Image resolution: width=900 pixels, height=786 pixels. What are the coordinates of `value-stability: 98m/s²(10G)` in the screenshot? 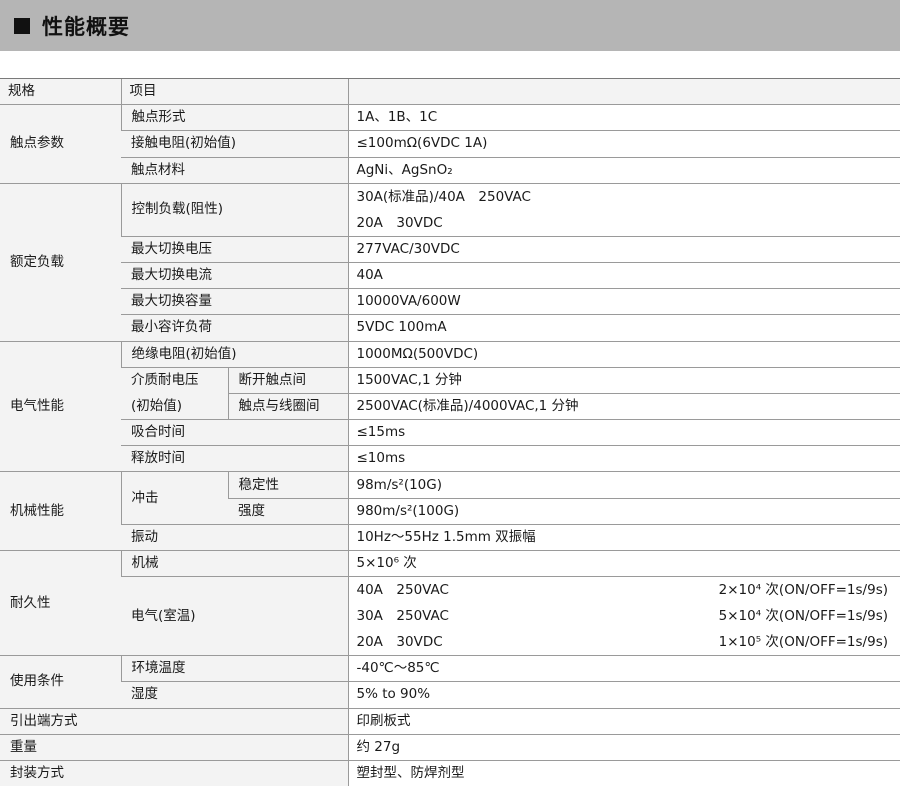 It's located at (623, 485).